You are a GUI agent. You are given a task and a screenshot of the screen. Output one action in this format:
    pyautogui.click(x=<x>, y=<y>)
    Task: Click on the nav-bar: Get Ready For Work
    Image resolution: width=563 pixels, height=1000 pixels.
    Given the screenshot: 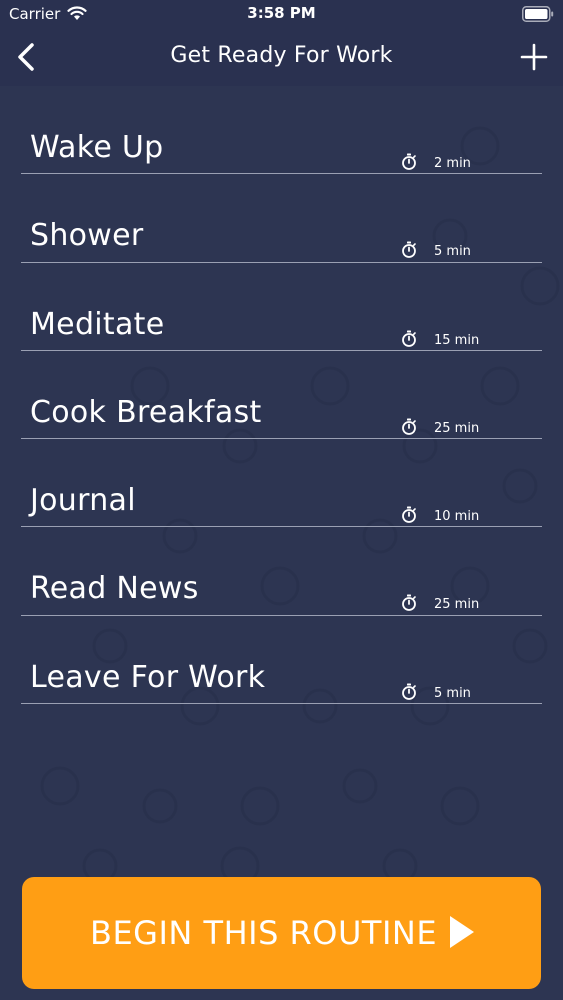 What is the action you would take?
    pyautogui.click(x=281, y=58)
    